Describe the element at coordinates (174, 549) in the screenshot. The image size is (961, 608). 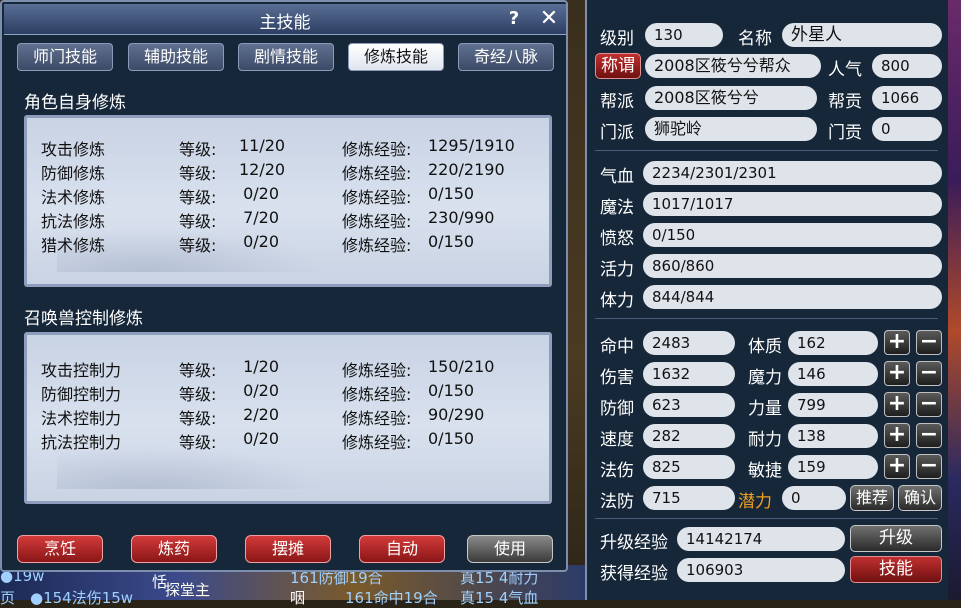
I see `alchemy-button: 炼药` at that location.